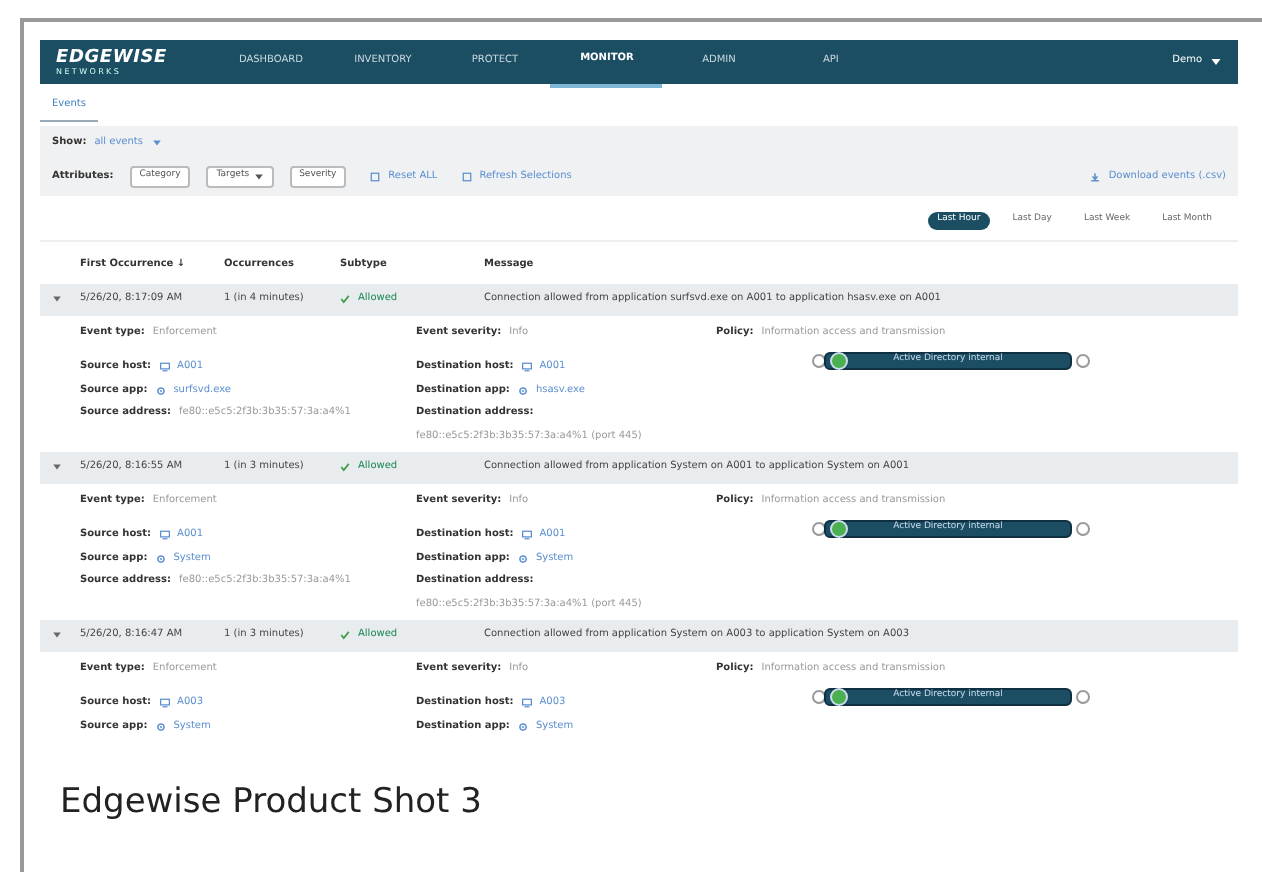 The width and height of the screenshot is (1262, 872). I want to click on download-icon, so click(1095, 176).